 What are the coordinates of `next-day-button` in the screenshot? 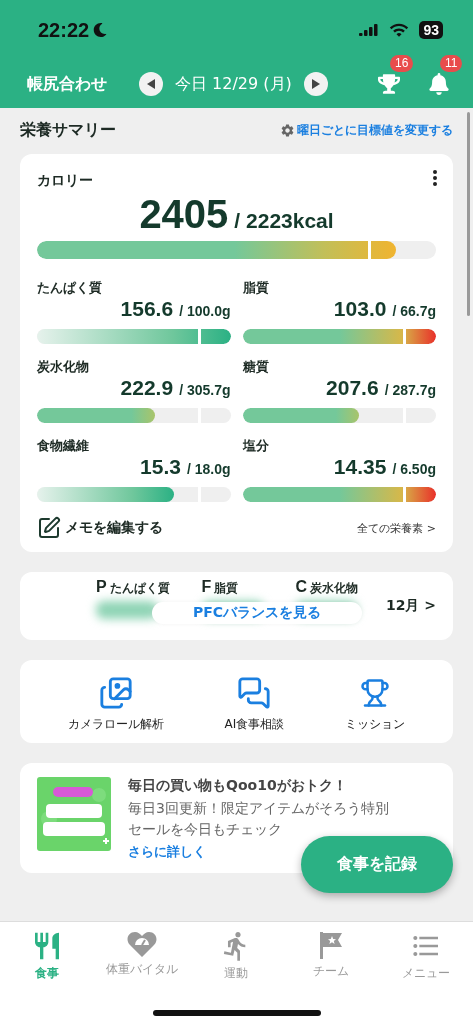 It's located at (315, 84).